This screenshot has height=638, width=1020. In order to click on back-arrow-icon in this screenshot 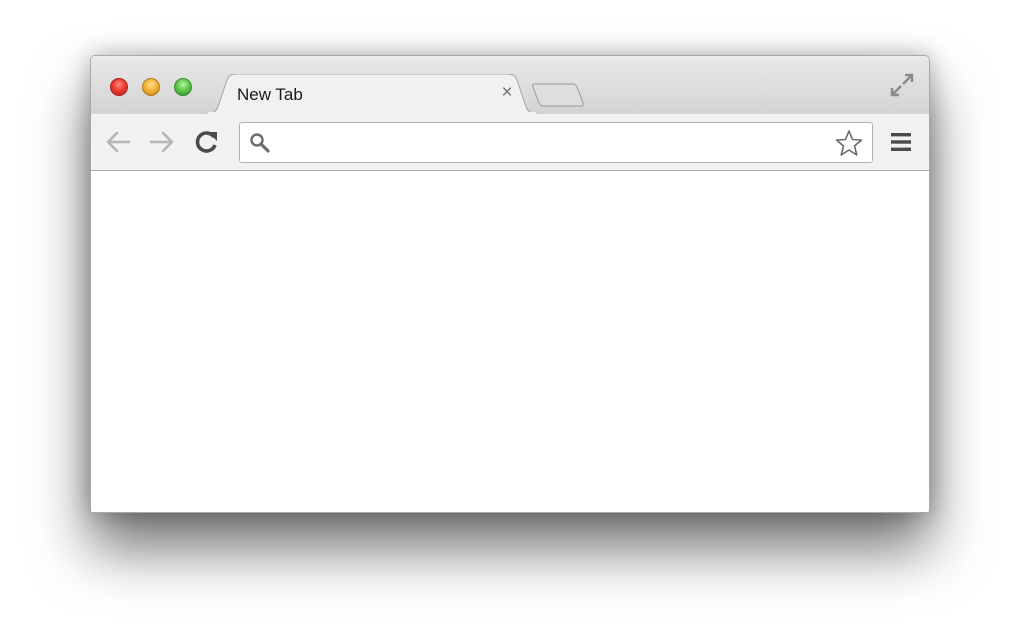, I will do `click(118, 142)`.